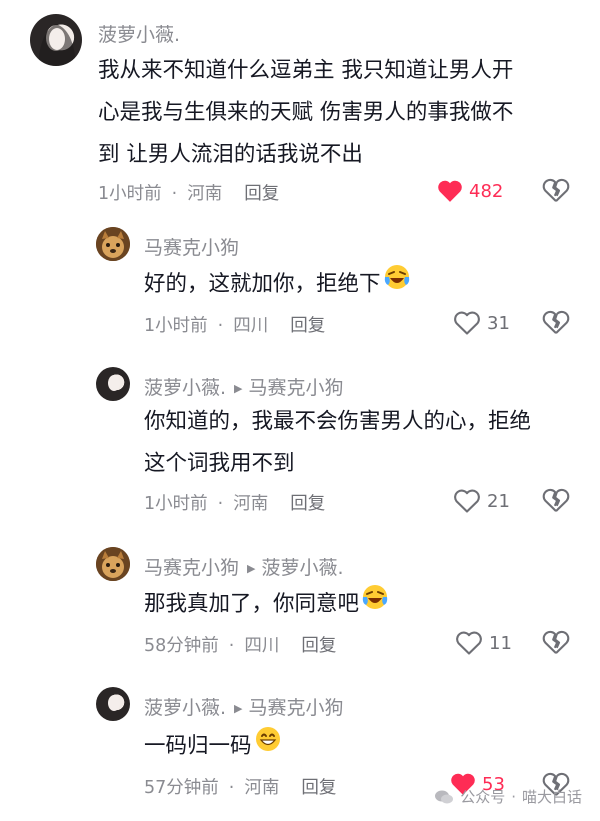 The width and height of the screenshot is (600, 821). What do you see at coordinates (302, 568) in the screenshot?
I see `reply-target: 菠萝小薇.` at bounding box center [302, 568].